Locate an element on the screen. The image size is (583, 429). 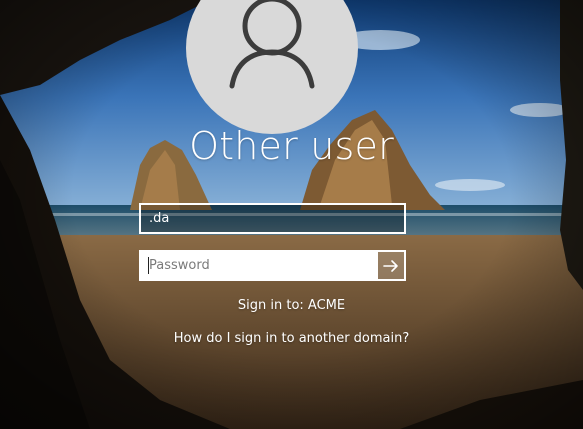
user-title: Other user is located at coordinates (291, 146).